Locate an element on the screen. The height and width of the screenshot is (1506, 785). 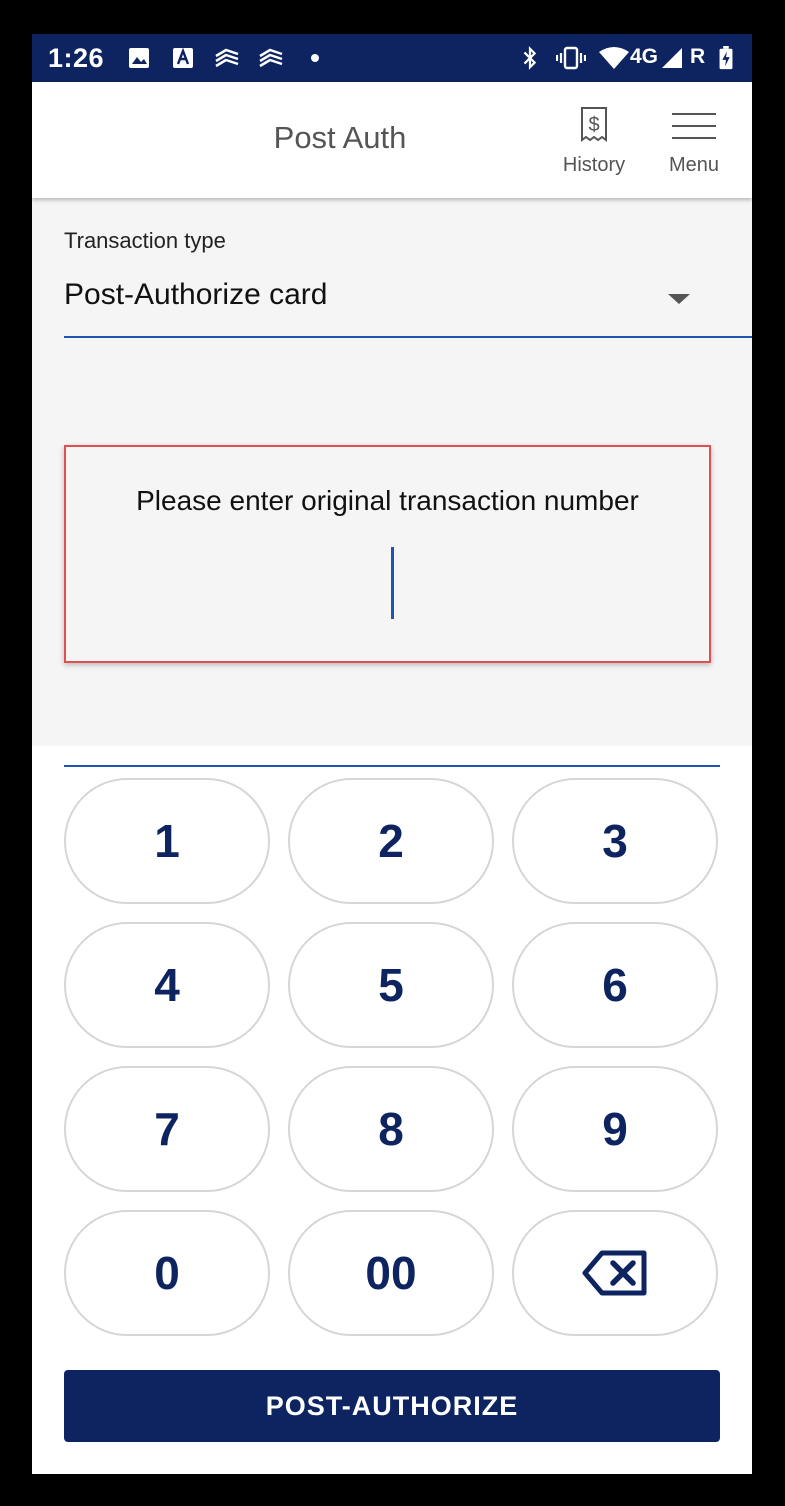
key-7: 7 is located at coordinates (167, 1129).